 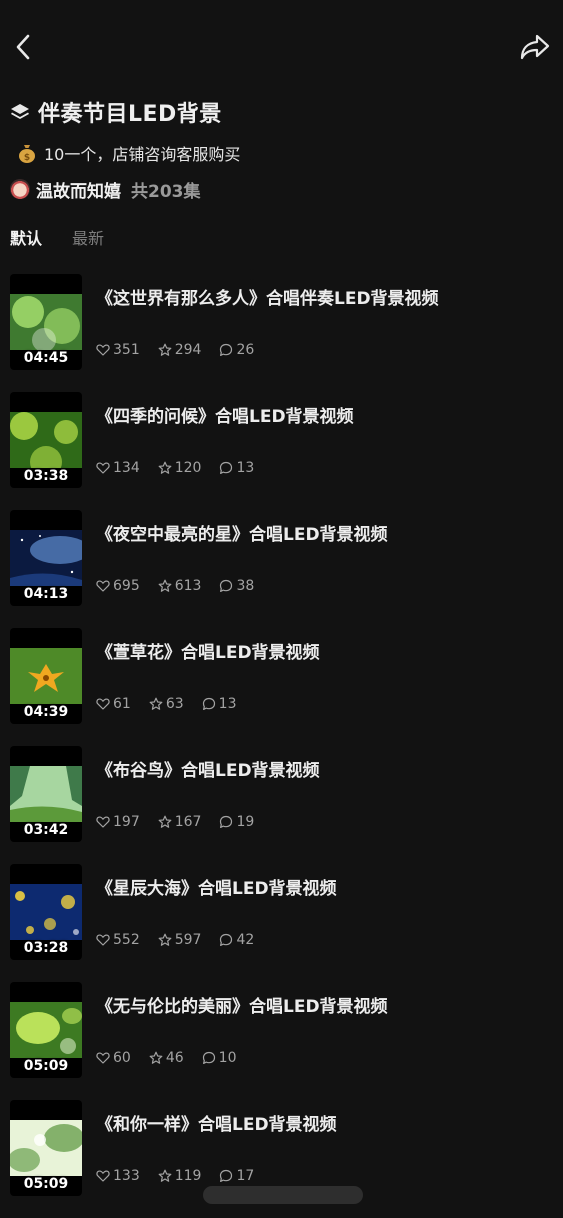 What do you see at coordinates (126, 350) in the screenshot?
I see `like-count: 351` at bounding box center [126, 350].